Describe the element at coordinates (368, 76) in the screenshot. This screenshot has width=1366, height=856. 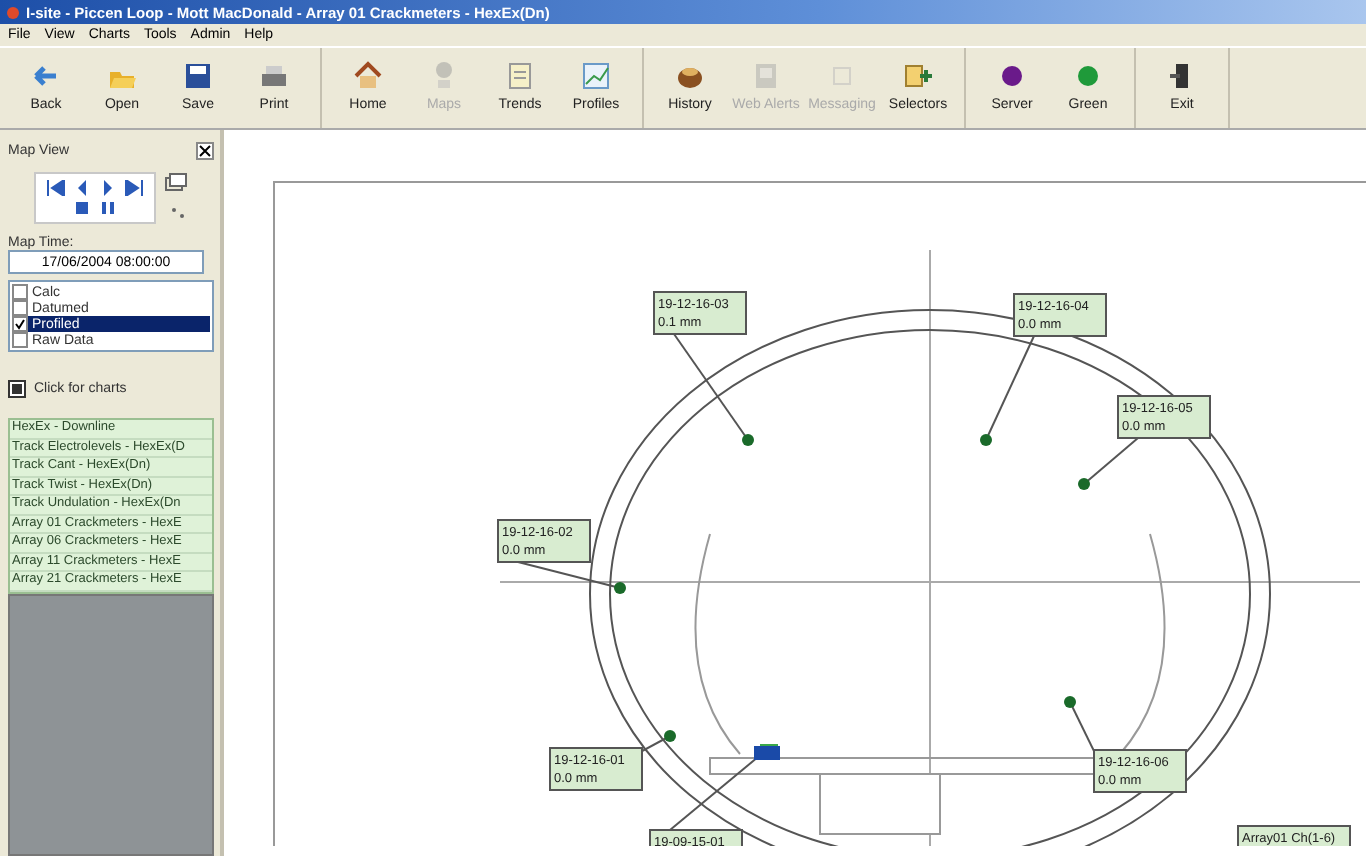
I see `home-icon` at that location.